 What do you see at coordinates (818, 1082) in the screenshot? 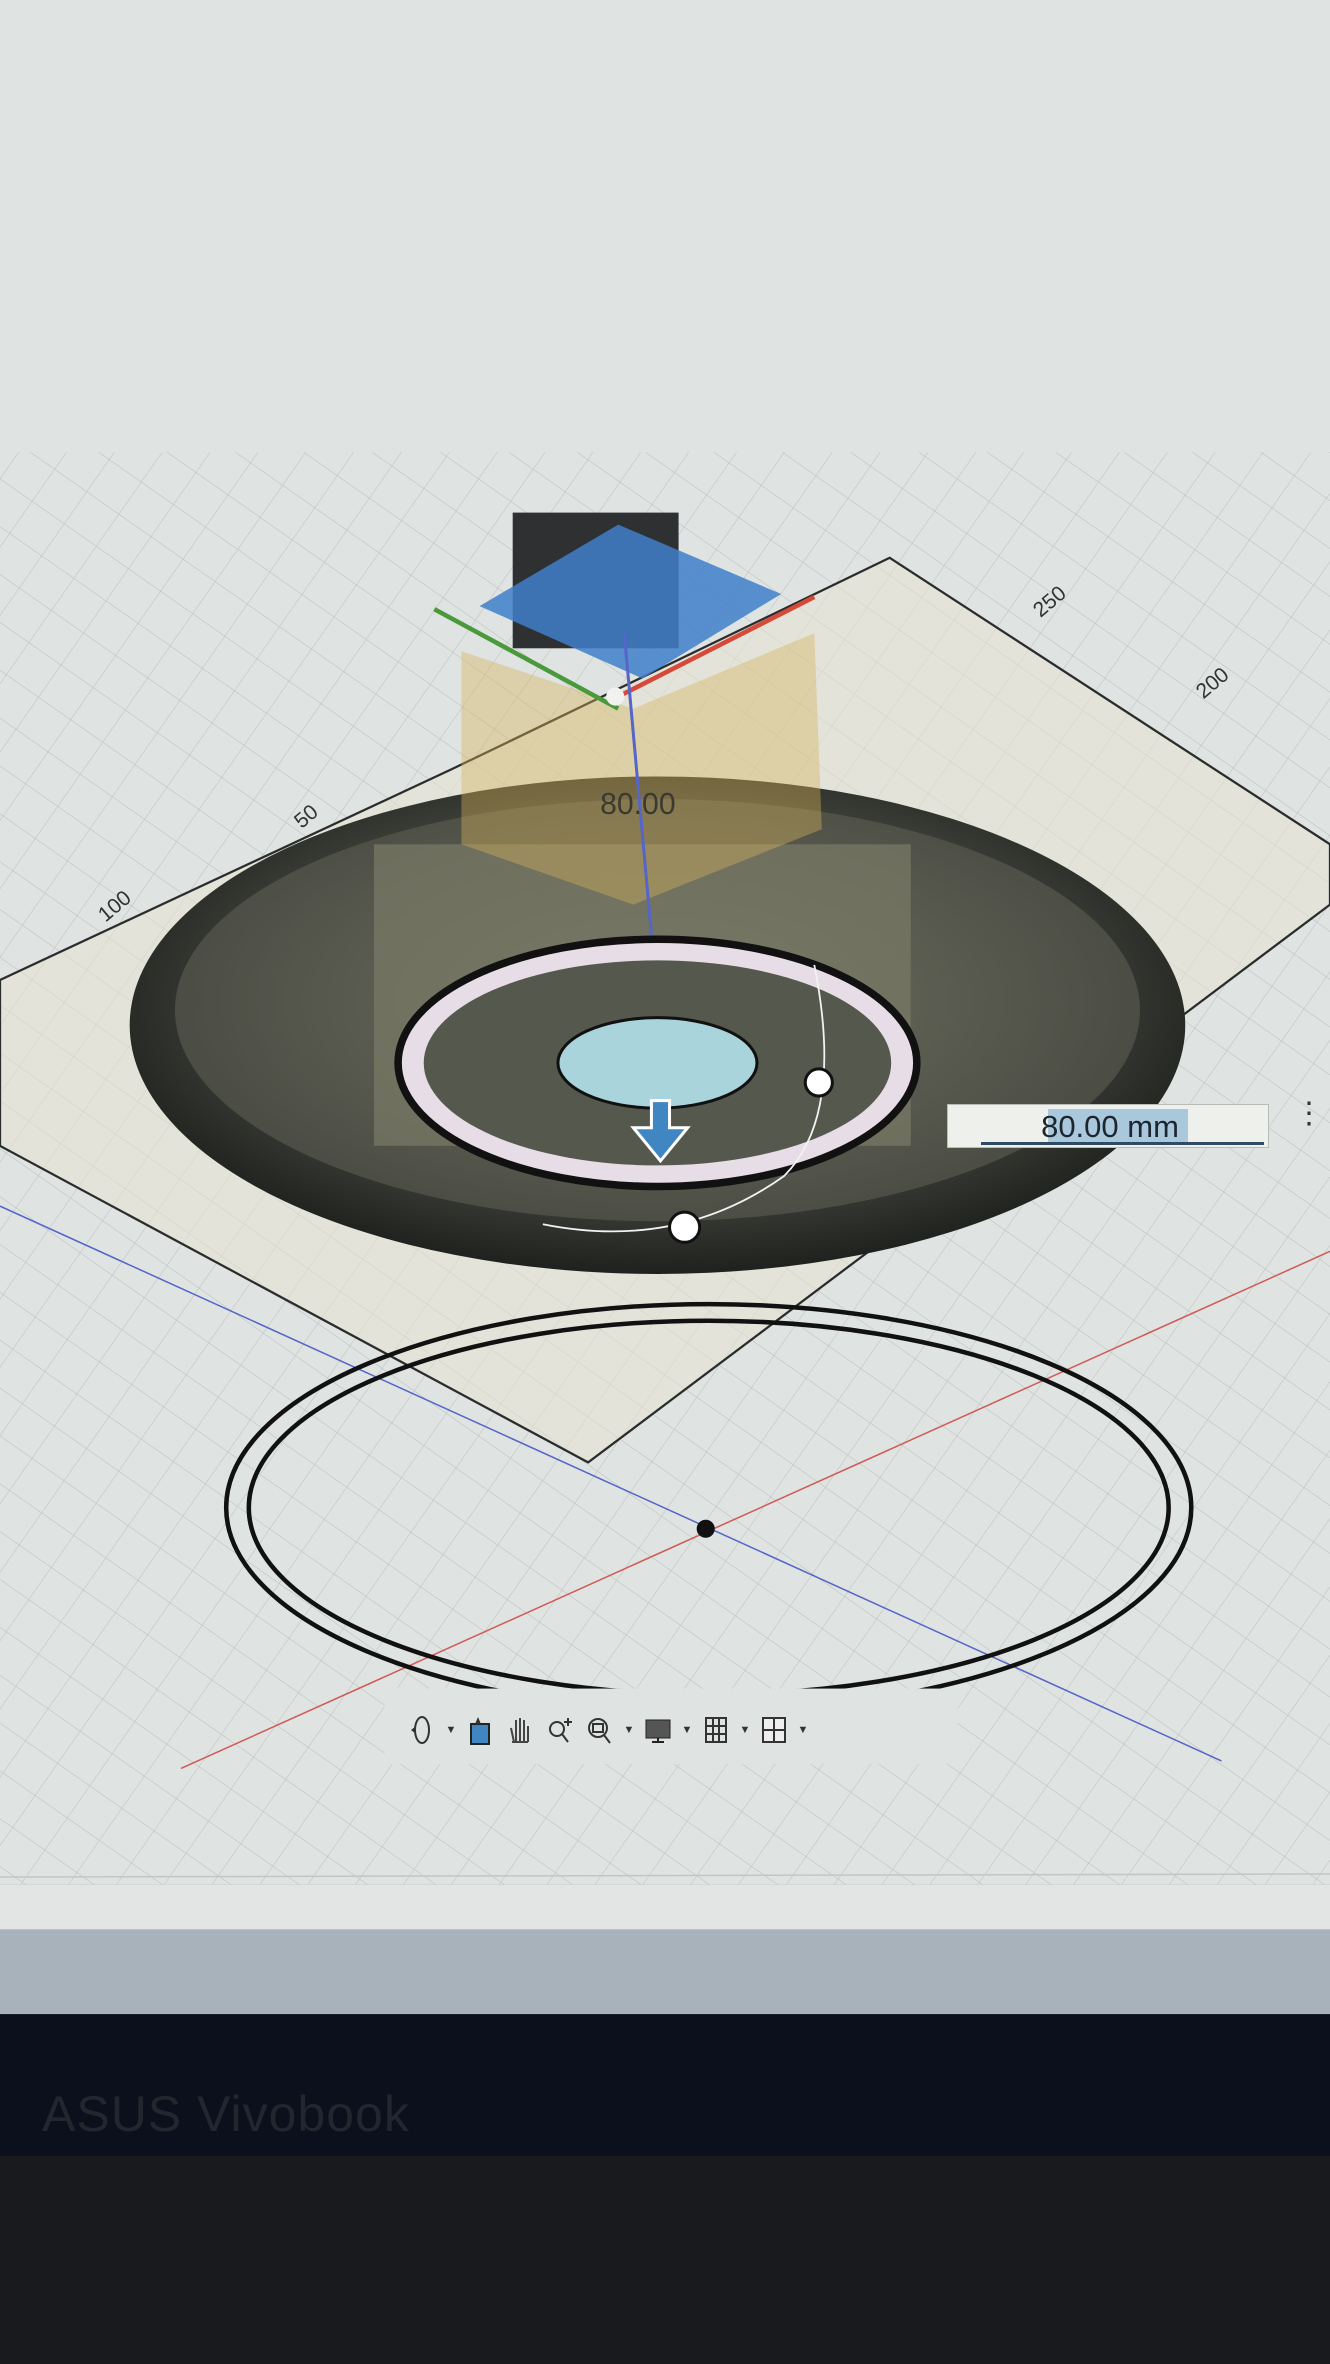
I see `taper-handle` at bounding box center [818, 1082].